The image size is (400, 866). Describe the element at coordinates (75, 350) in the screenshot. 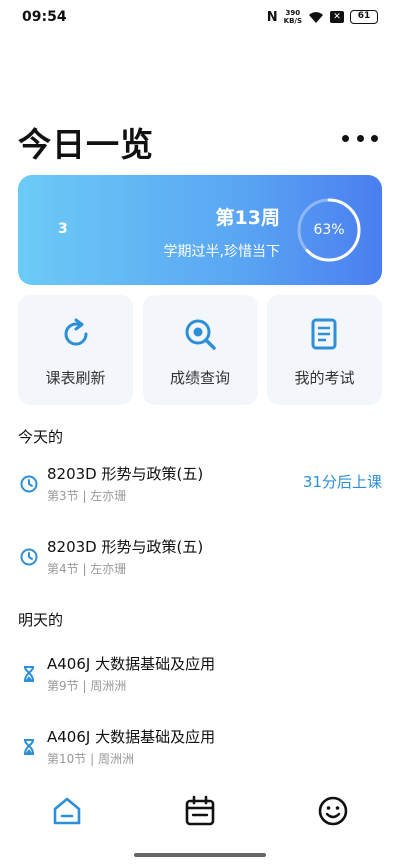

I see `schedule-refresh-button: 课表刷新` at that location.